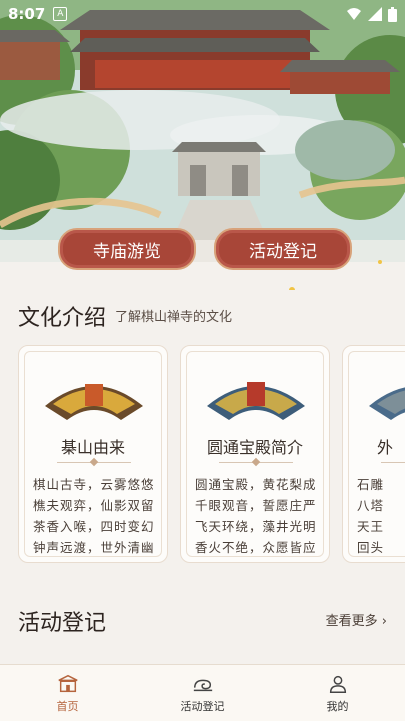 The image size is (405, 721). I want to click on battery-icon, so click(392, 14).